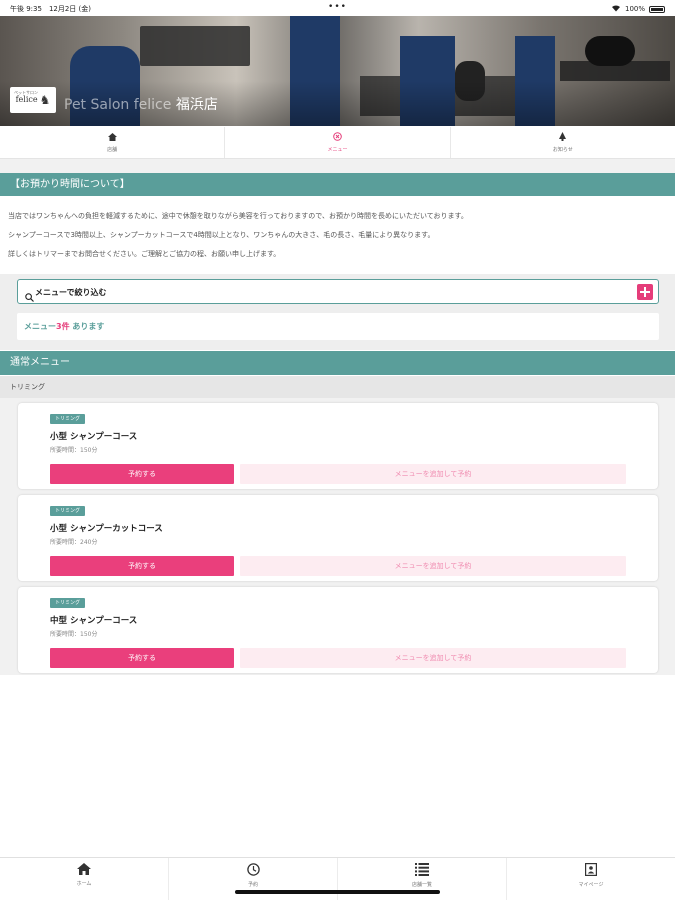  Describe the element at coordinates (94, 437) in the screenshot. I see `menu-title: 小型 シャンプーコース` at that location.